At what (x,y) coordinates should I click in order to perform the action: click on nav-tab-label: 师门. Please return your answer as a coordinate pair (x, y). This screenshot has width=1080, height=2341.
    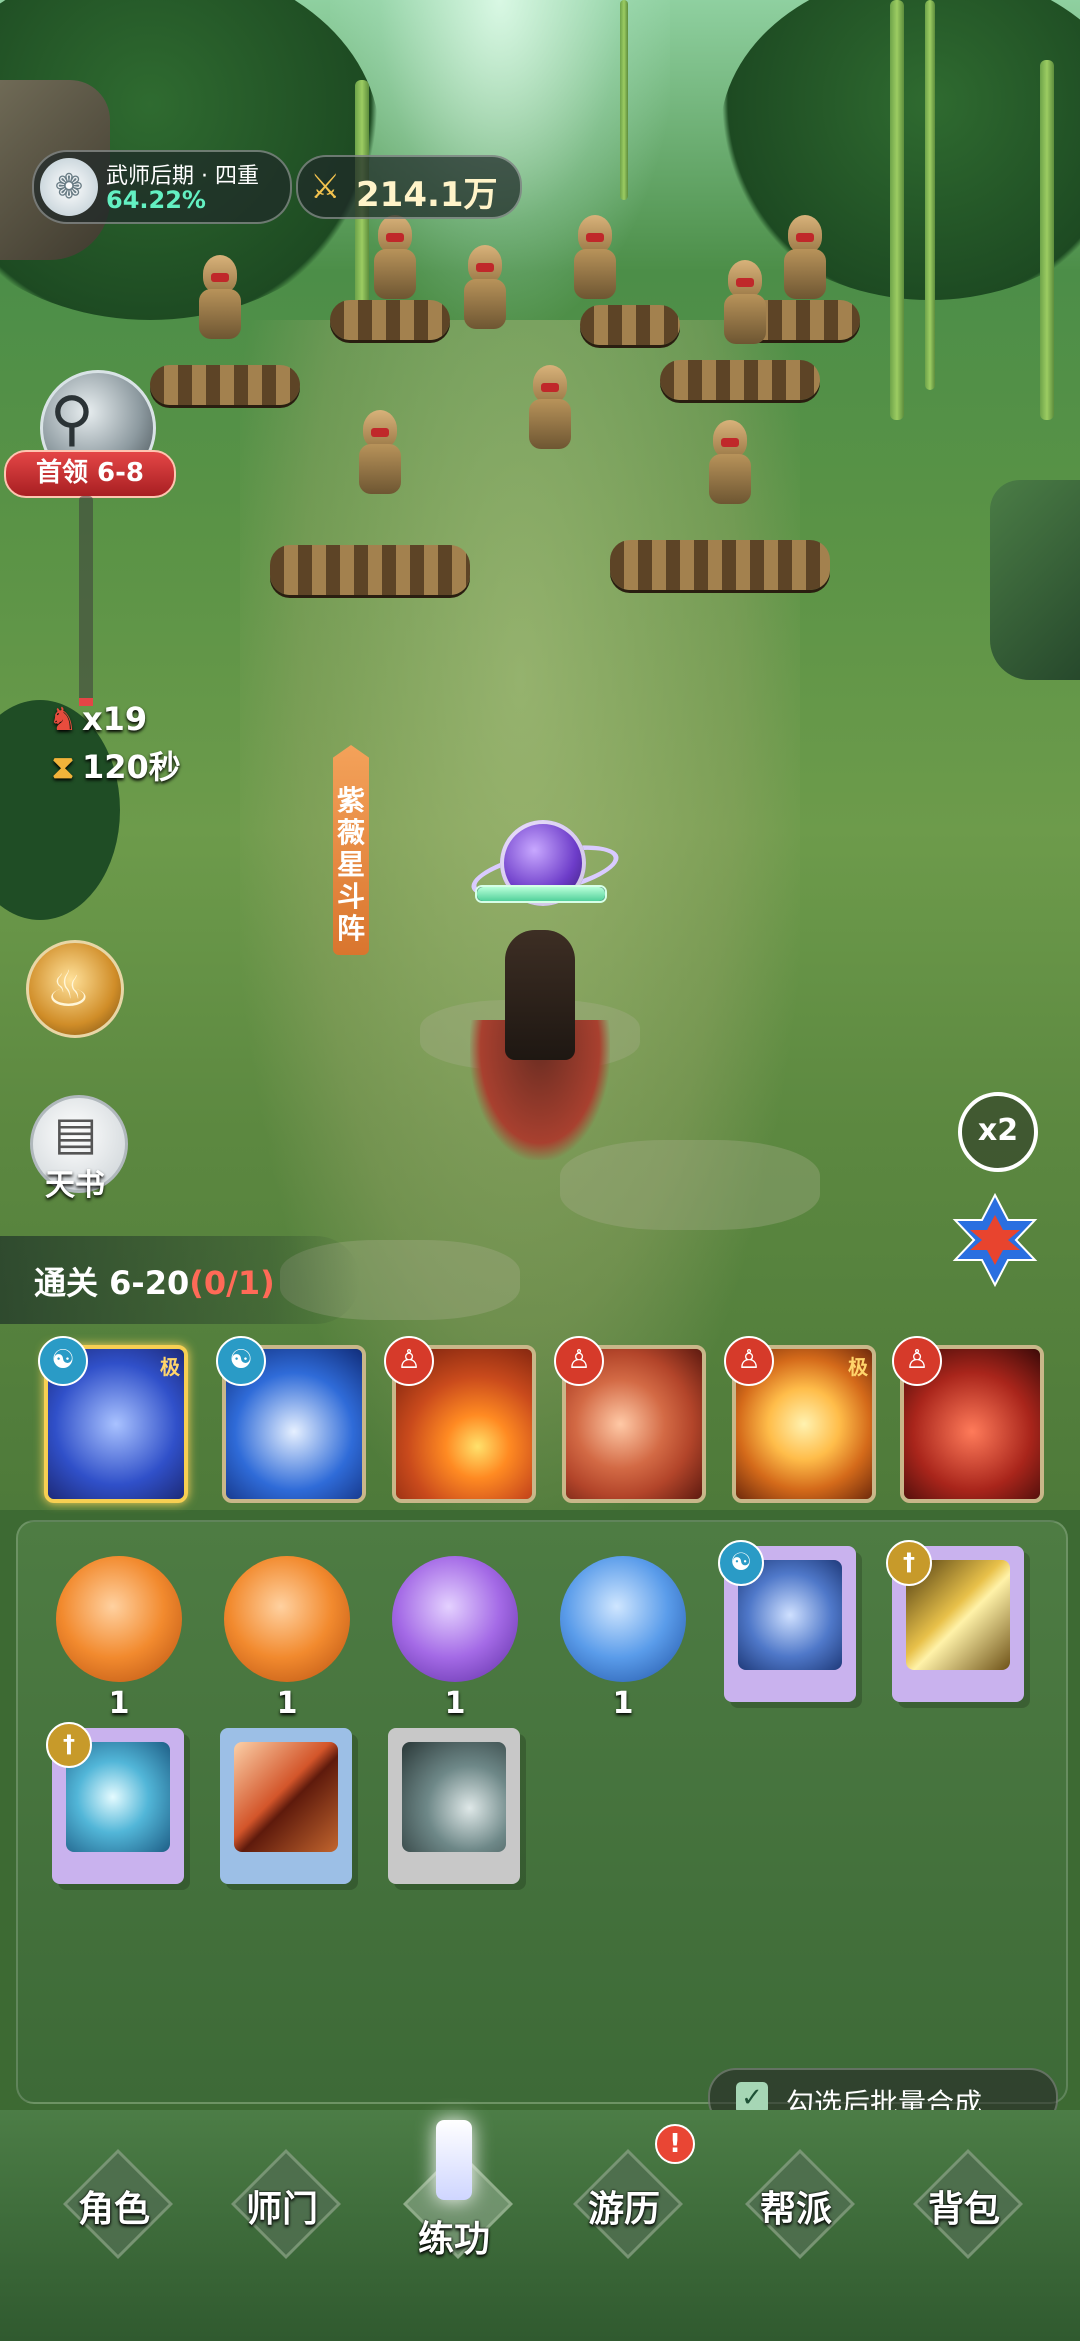
    Looking at the image, I should click on (281, 2209).